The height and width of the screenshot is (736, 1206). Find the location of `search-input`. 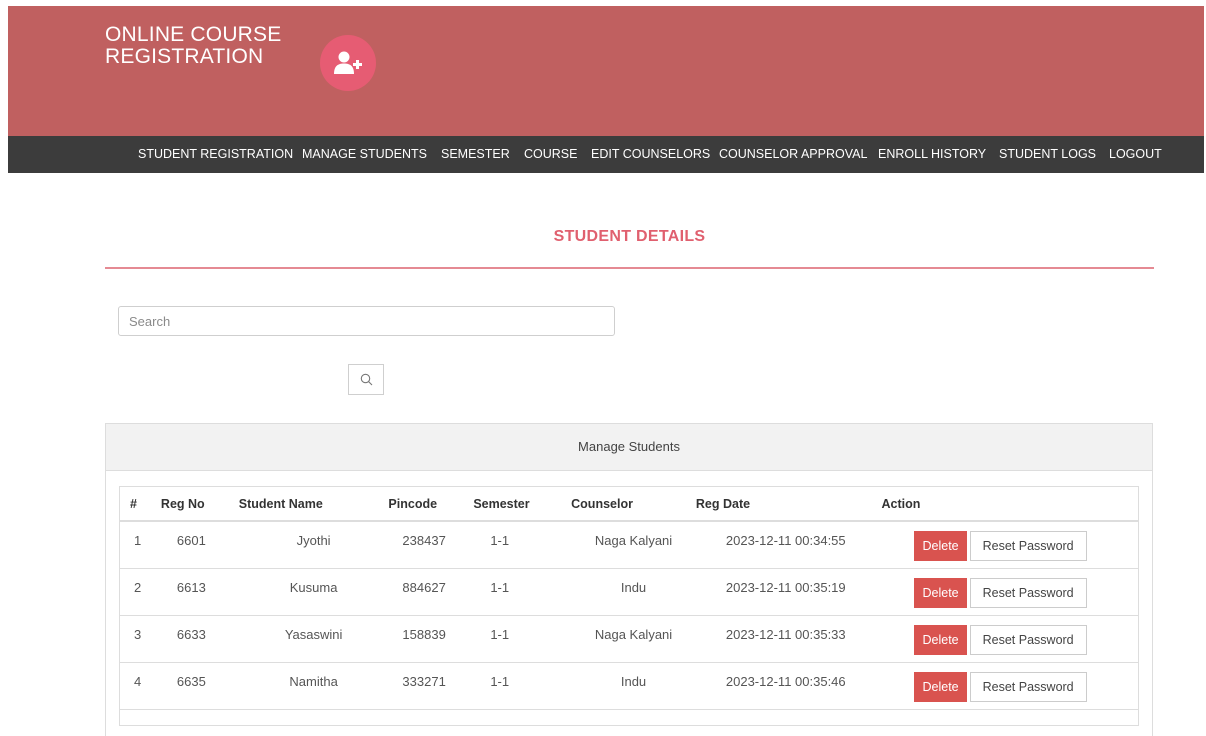

search-input is located at coordinates (366, 321).